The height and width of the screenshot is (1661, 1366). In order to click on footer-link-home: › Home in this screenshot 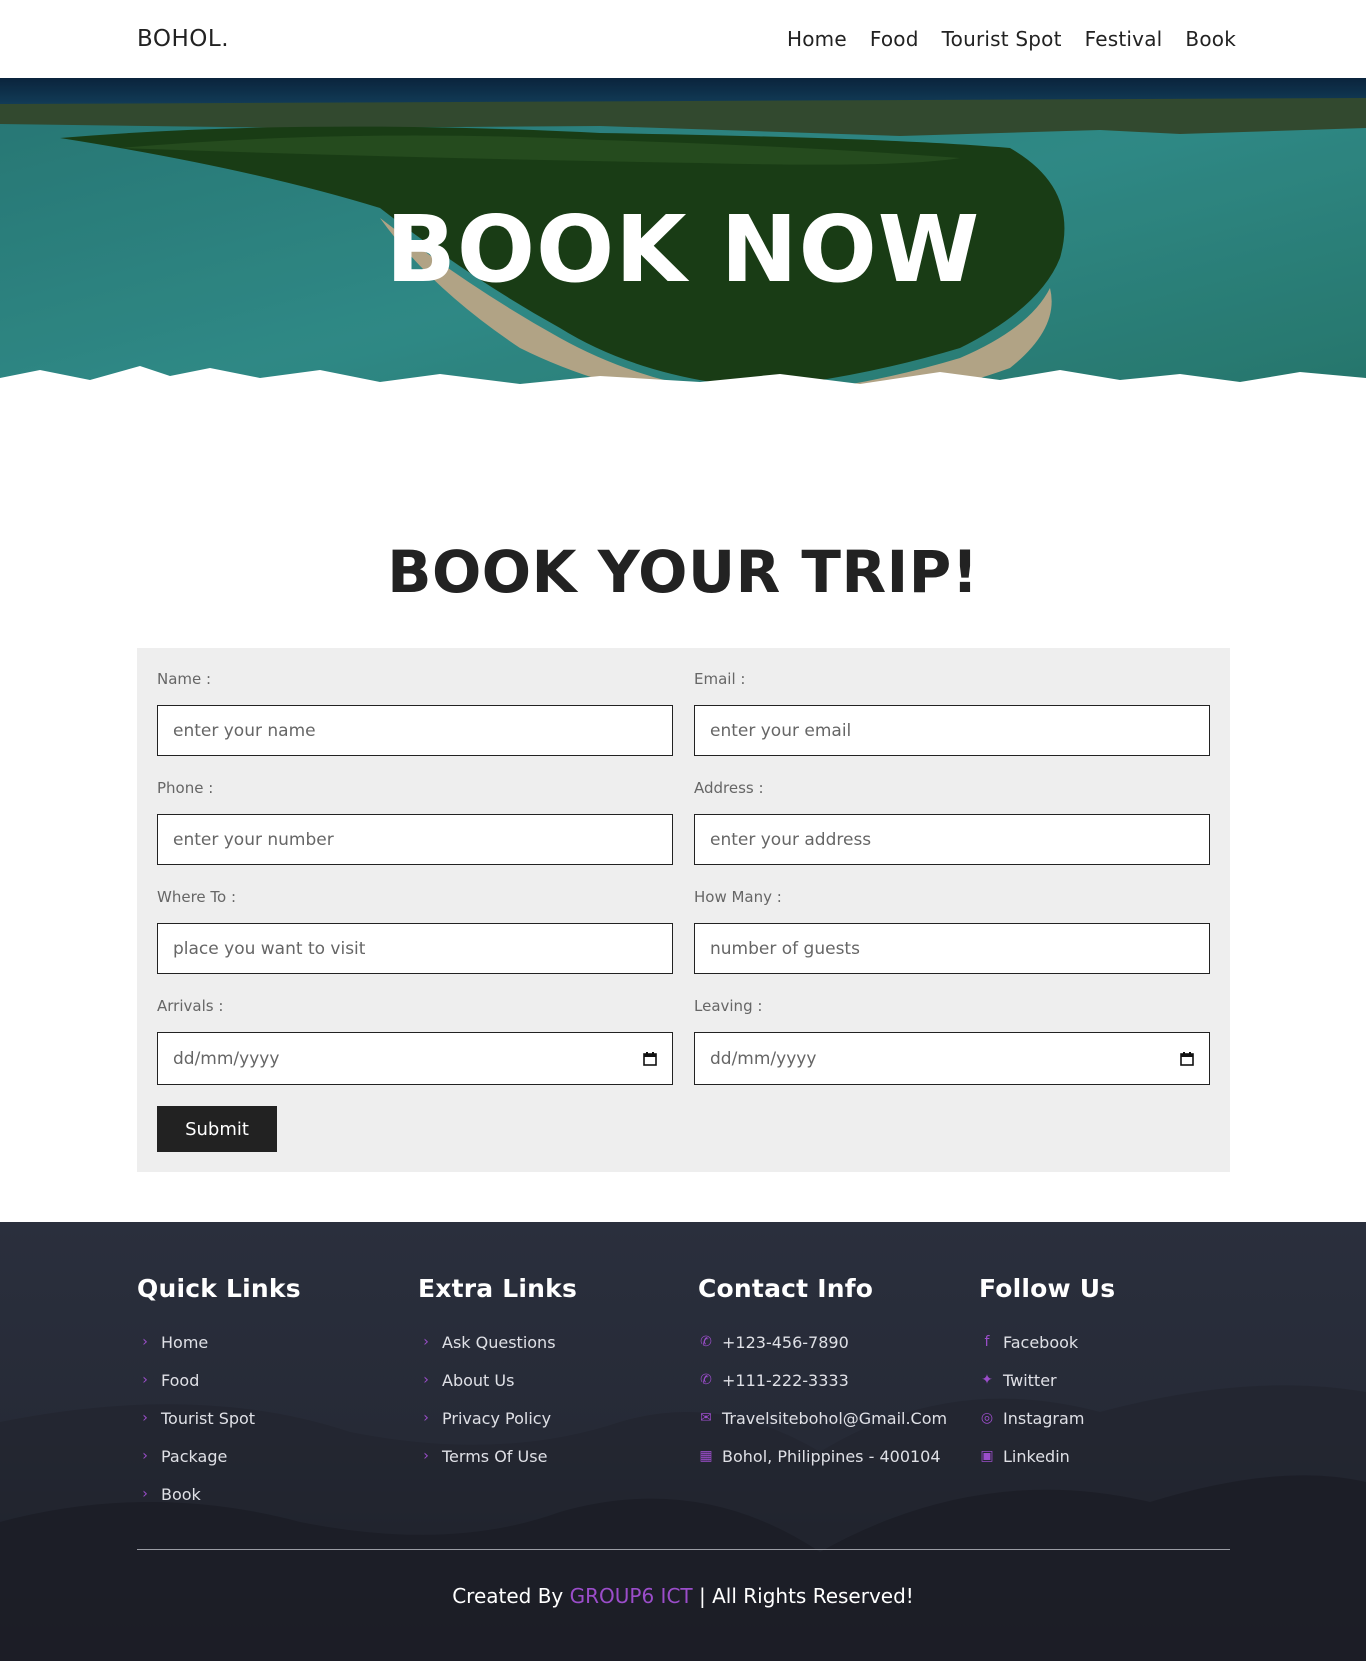, I will do `click(219, 1342)`.